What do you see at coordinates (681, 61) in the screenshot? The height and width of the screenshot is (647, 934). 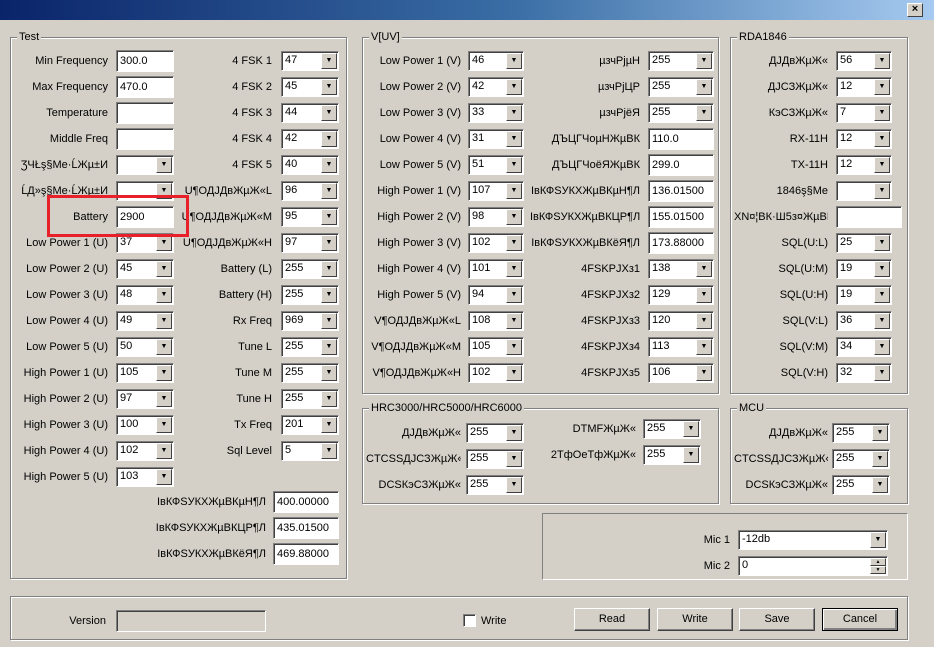 I see `vuv-right-select-0: 255 ▼` at bounding box center [681, 61].